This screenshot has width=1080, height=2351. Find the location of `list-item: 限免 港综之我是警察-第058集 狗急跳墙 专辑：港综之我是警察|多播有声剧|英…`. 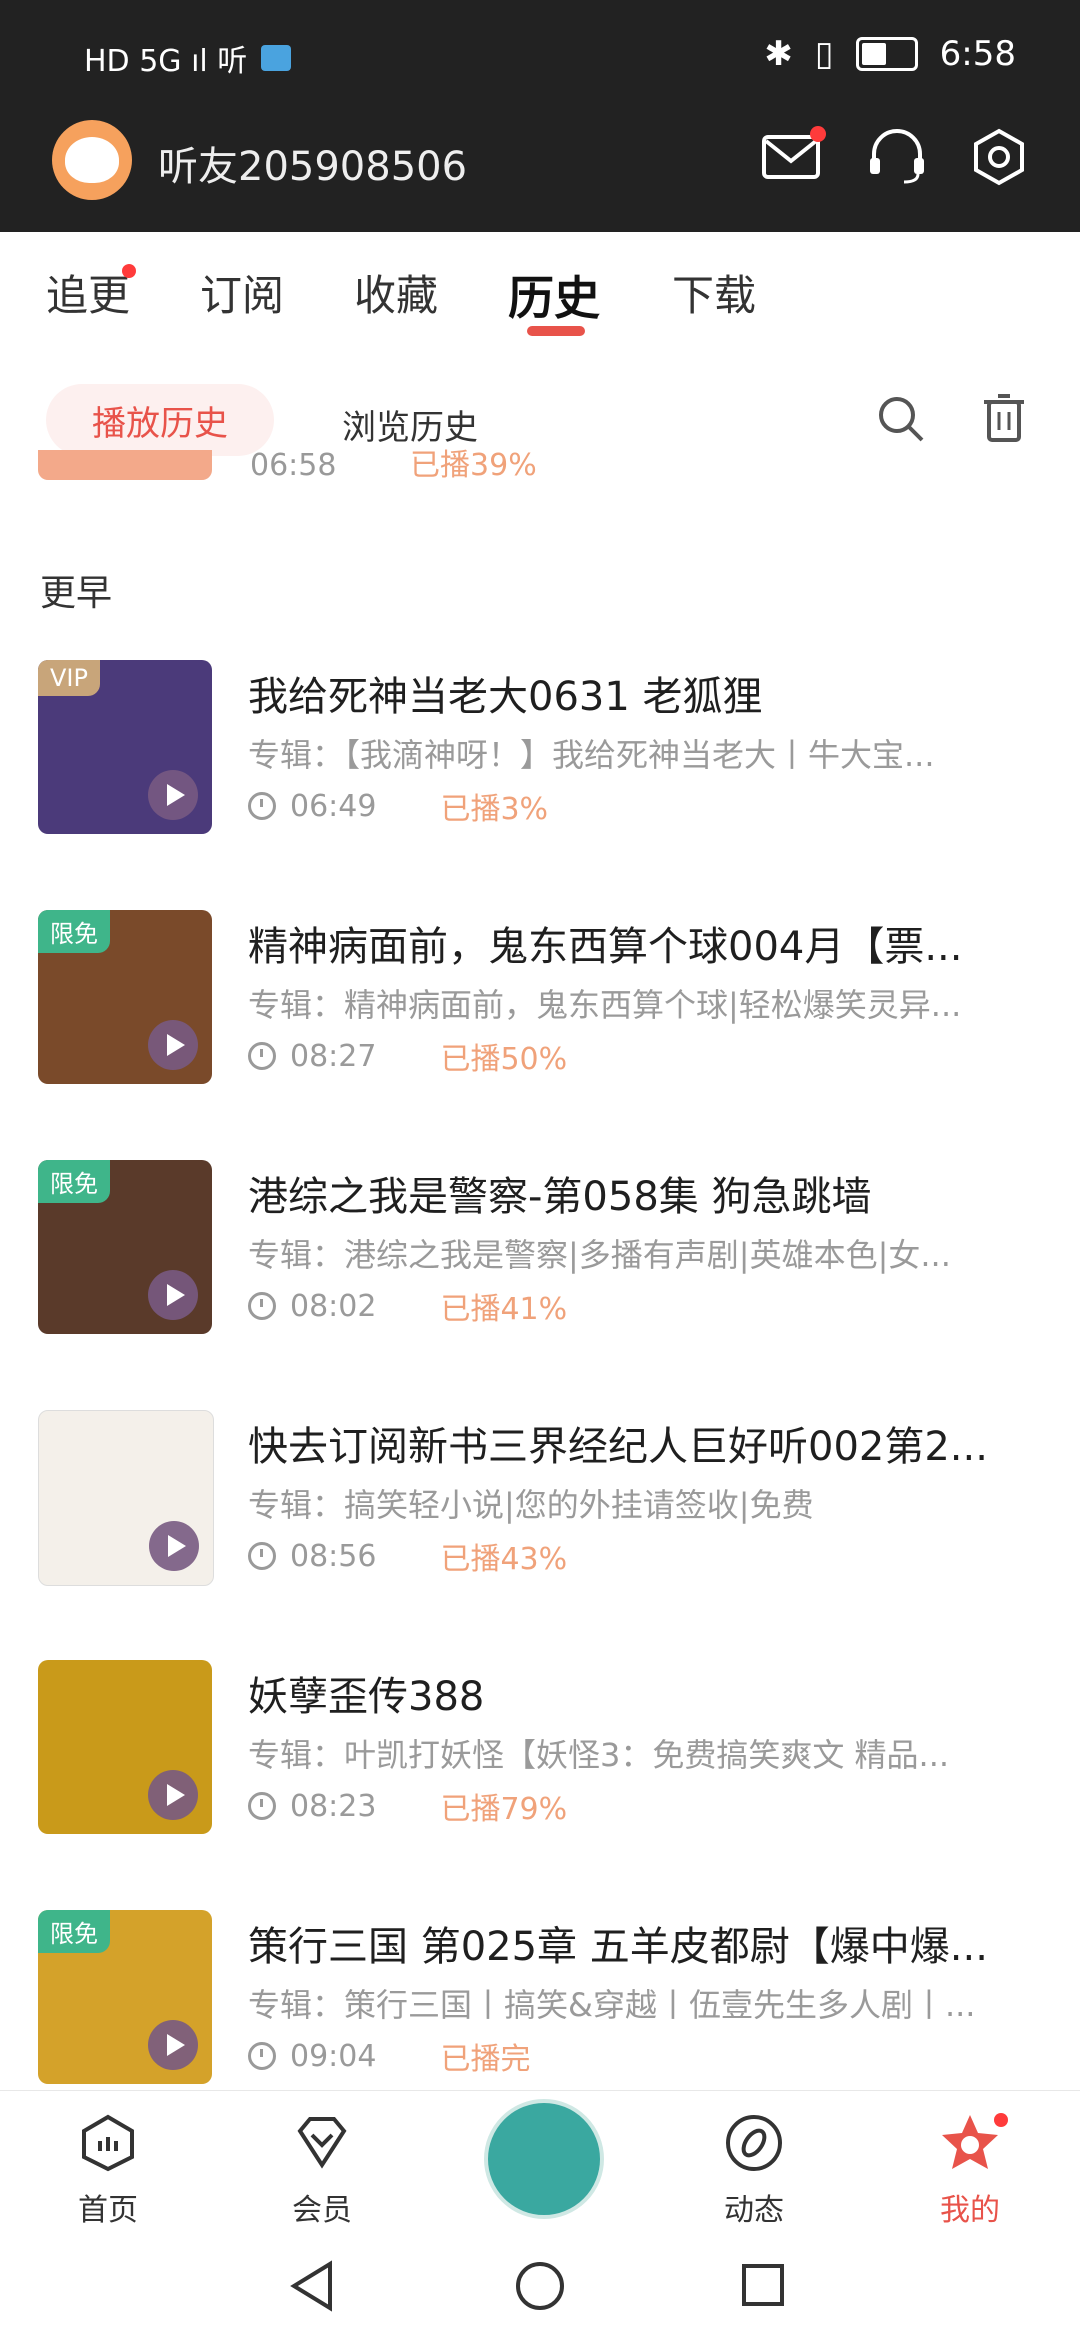

list-item: 限免 港综之我是警察-第058集 狗急跳墙 专辑：港综之我是警察|多播有声剧|英… is located at coordinates (540, 1249).